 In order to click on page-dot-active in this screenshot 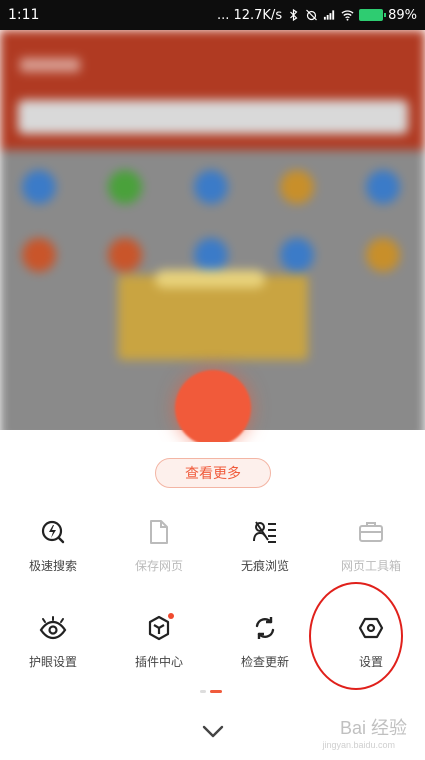, I will do `click(216, 691)`.